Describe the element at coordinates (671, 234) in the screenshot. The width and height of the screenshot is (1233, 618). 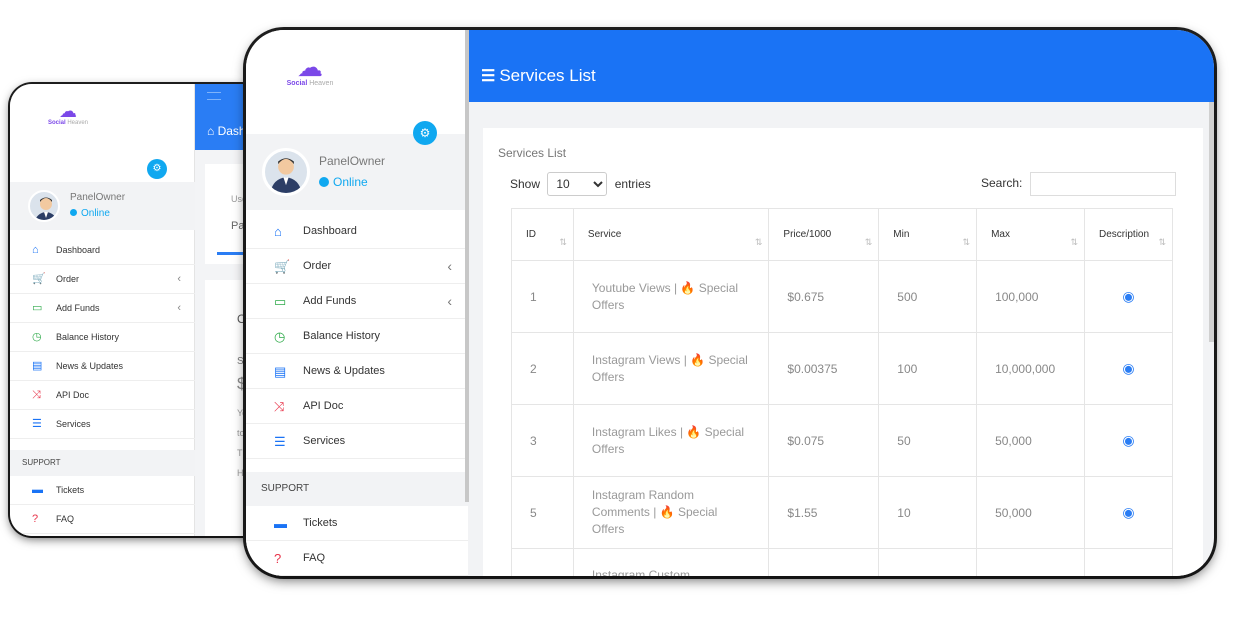
I see `column-header-service: Service ⇅` at that location.